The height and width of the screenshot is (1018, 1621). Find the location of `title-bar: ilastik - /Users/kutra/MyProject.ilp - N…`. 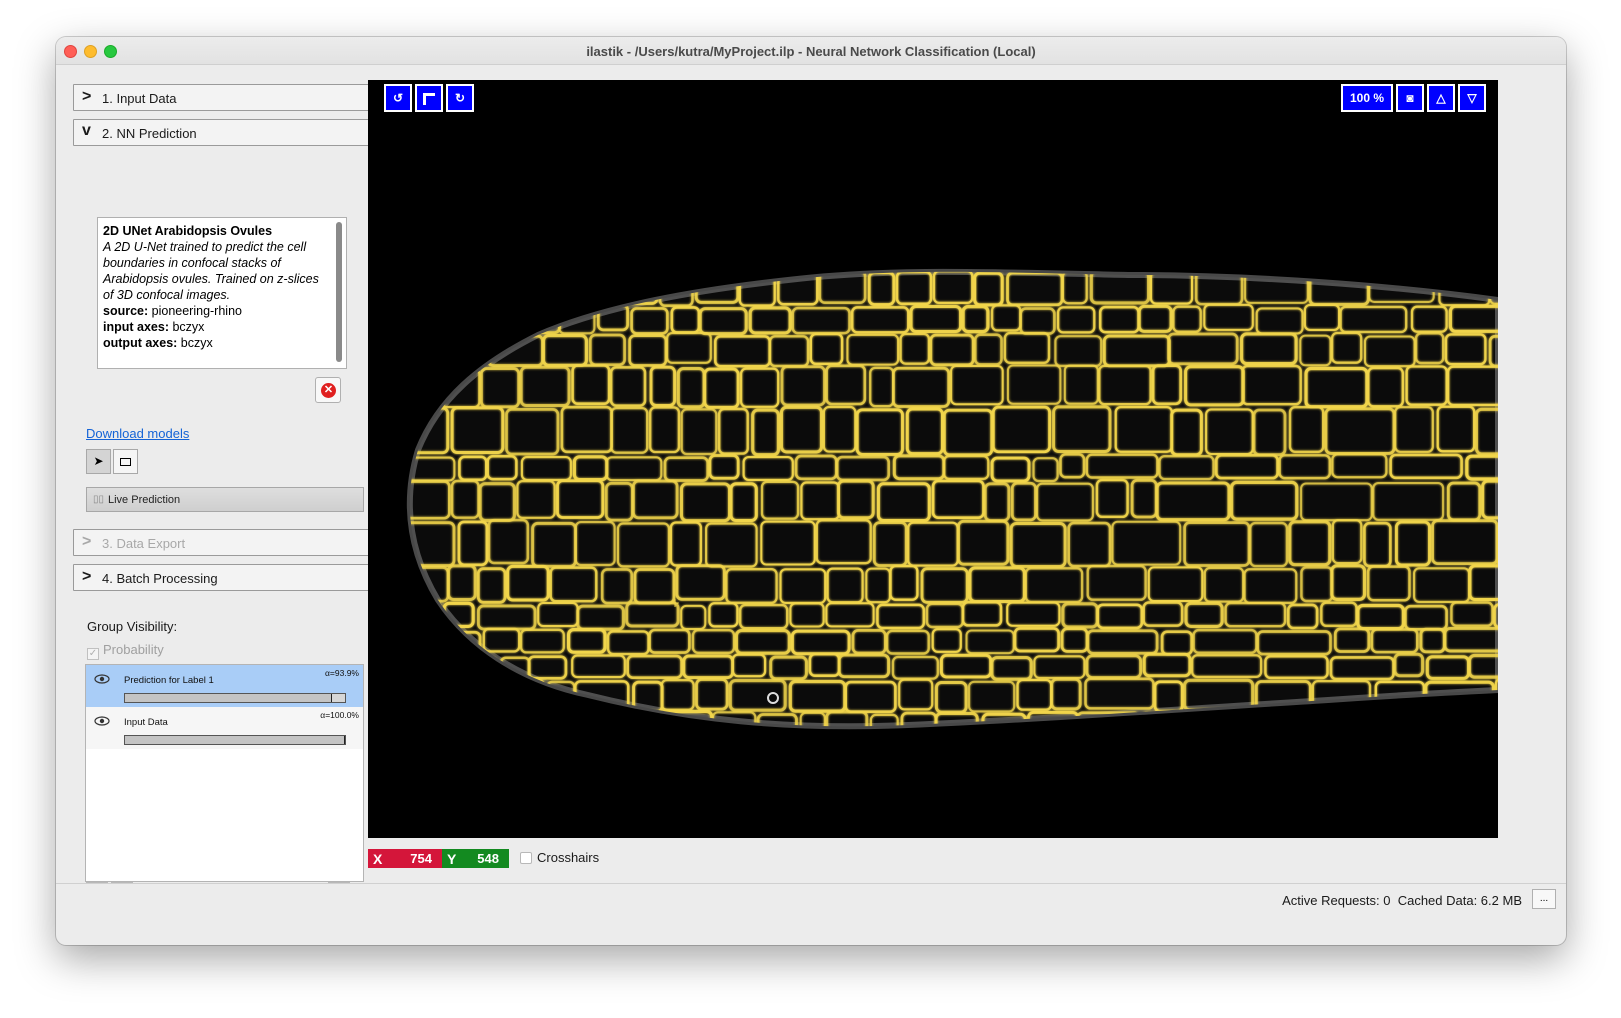

title-bar: ilastik - /Users/kutra/MyProject.ilp - N… is located at coordinates (811, 51).